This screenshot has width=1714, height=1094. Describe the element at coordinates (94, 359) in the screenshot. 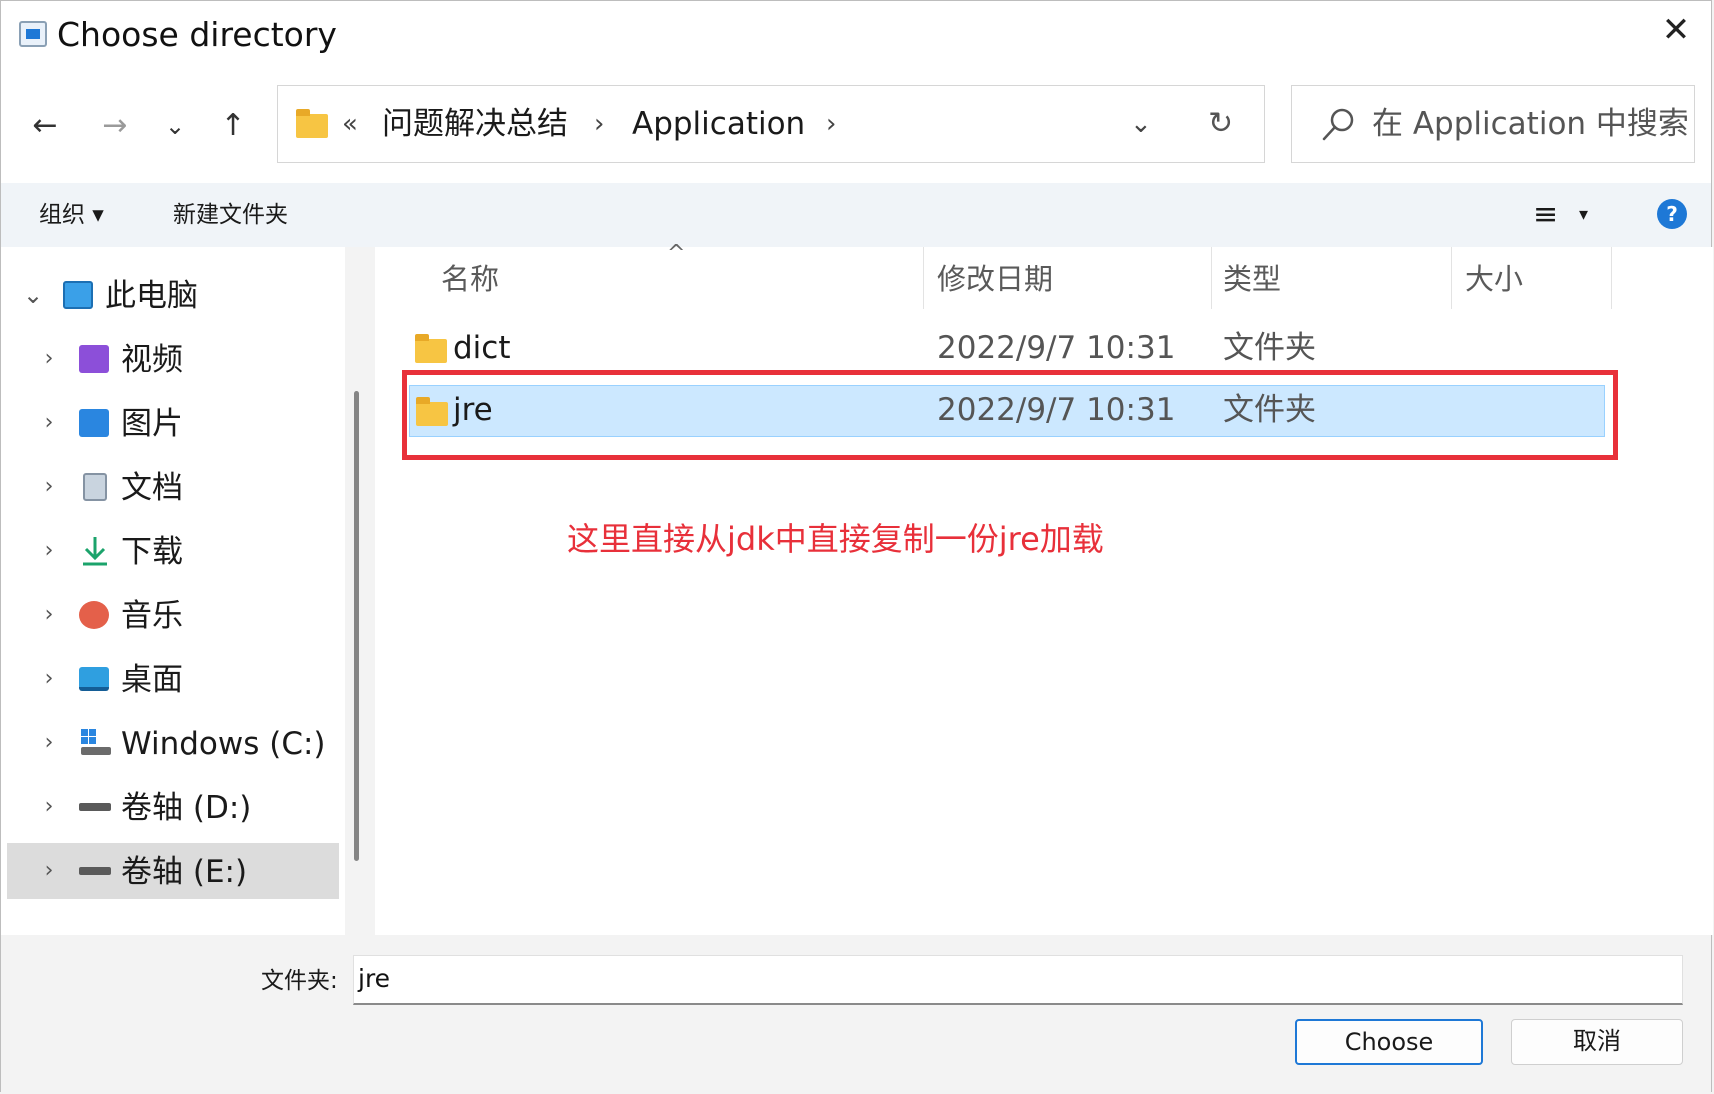

I see `videos-icon` at that location.